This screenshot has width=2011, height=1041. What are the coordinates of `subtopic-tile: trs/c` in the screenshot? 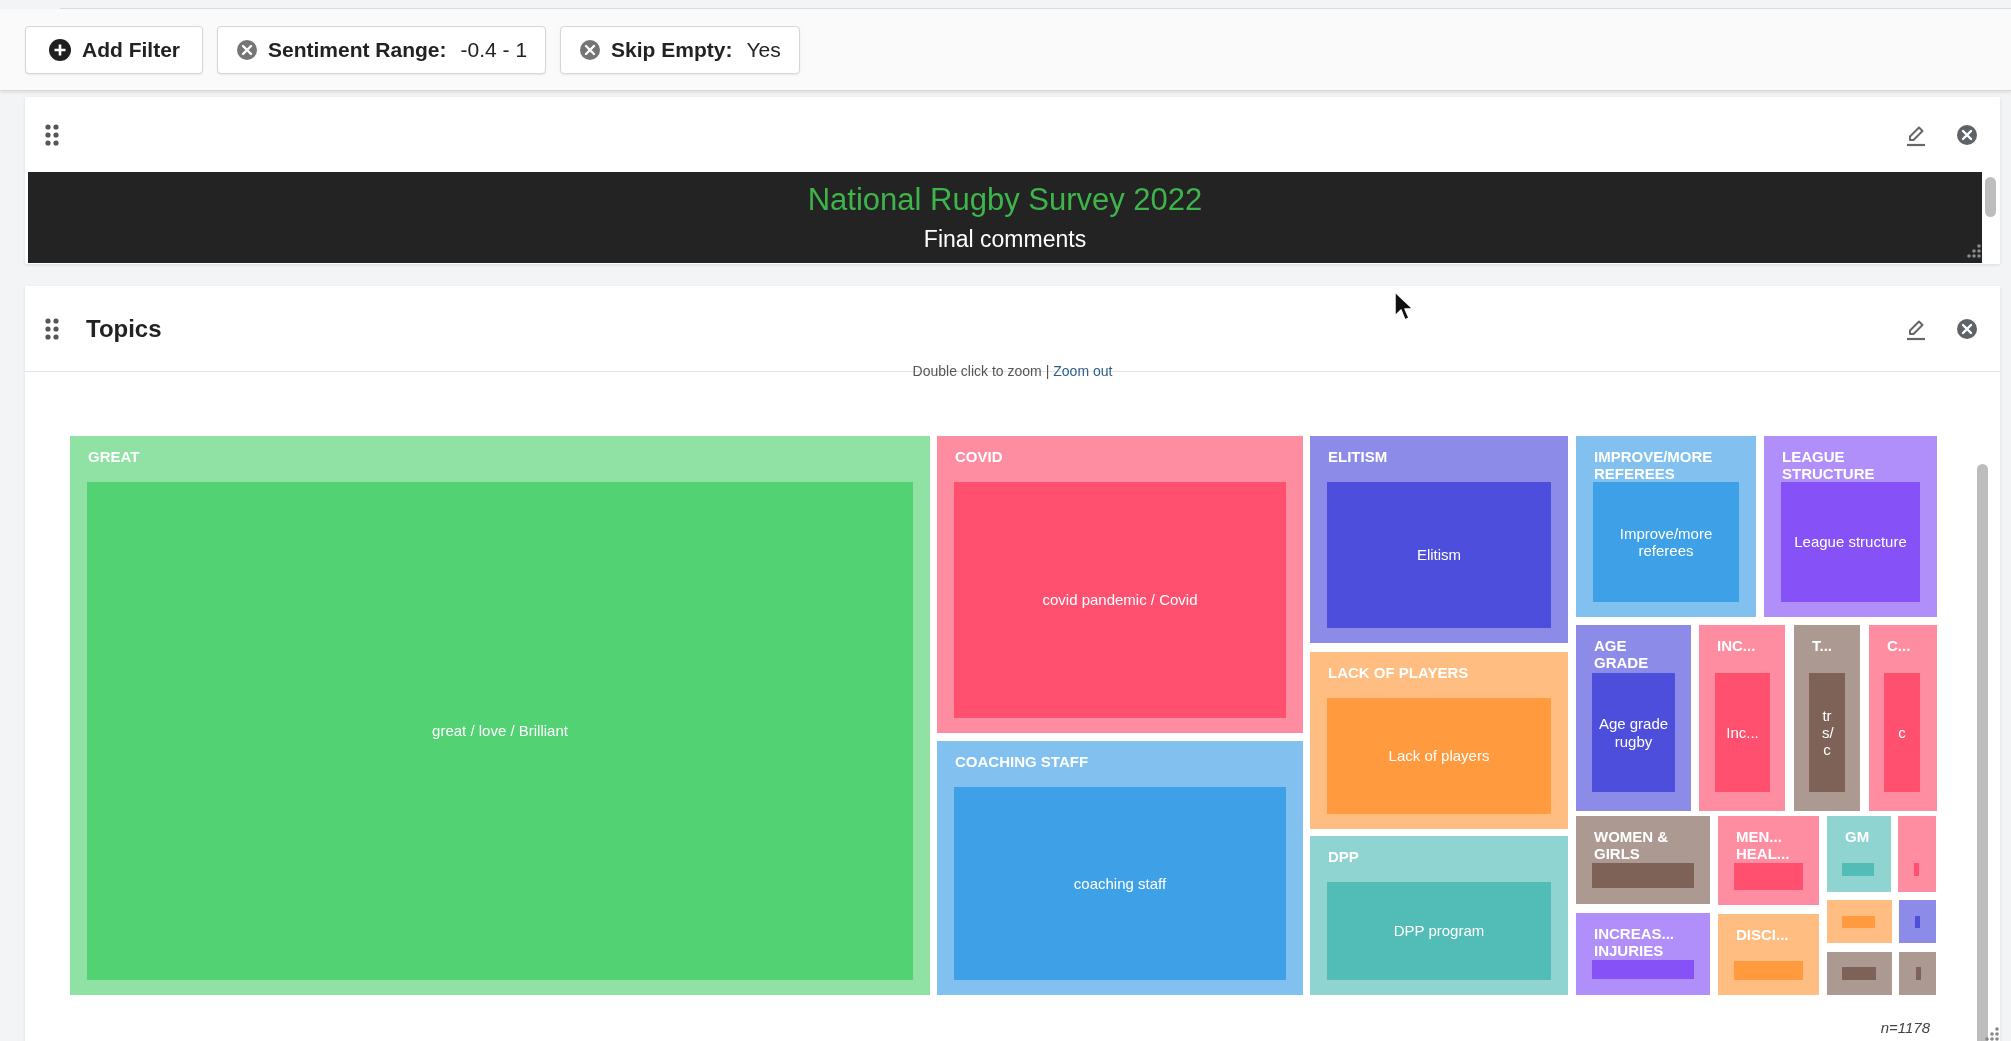 It's located at (1827, 732).